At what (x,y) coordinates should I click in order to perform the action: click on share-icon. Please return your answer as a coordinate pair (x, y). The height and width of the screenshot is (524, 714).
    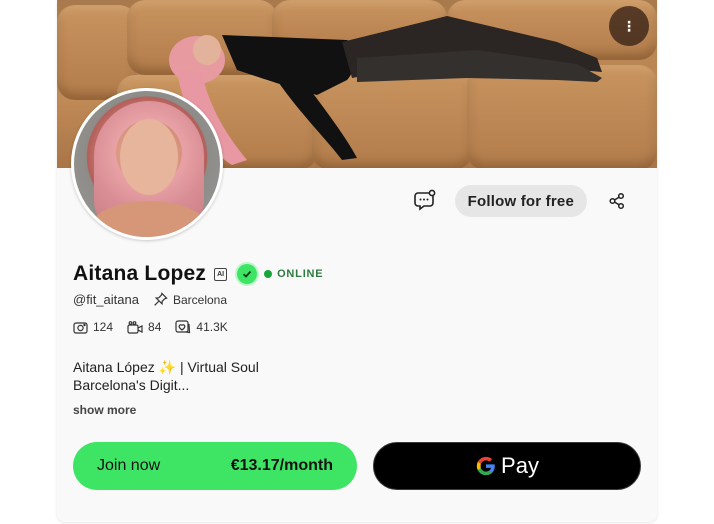
    Looking at the image, I should click on (617, 201).